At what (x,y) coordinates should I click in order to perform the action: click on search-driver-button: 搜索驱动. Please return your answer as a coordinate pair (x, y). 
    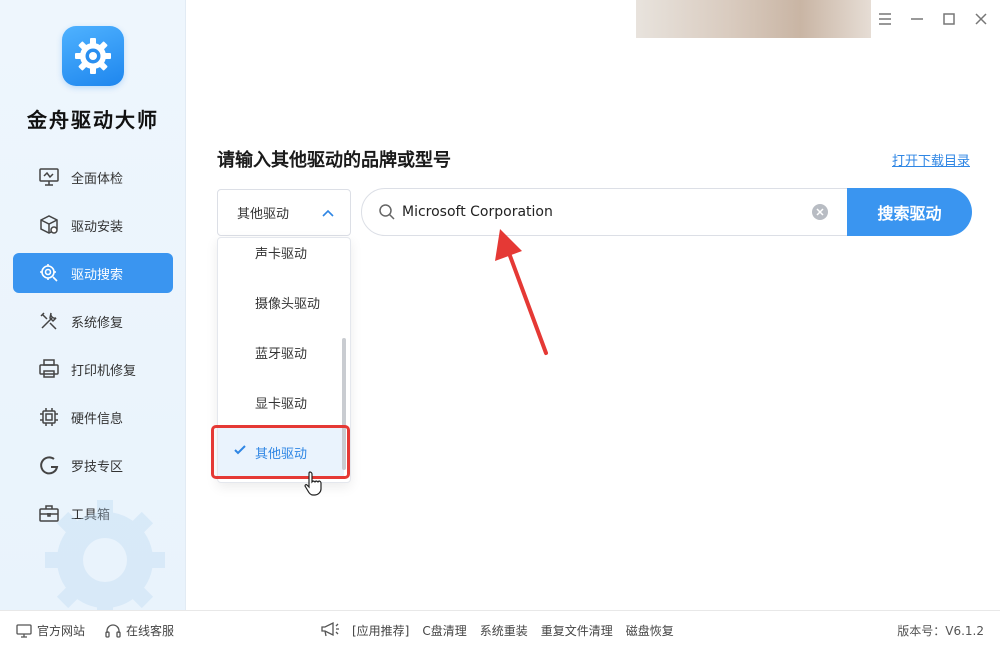
    Looking at the image, I should click on (909, 212).